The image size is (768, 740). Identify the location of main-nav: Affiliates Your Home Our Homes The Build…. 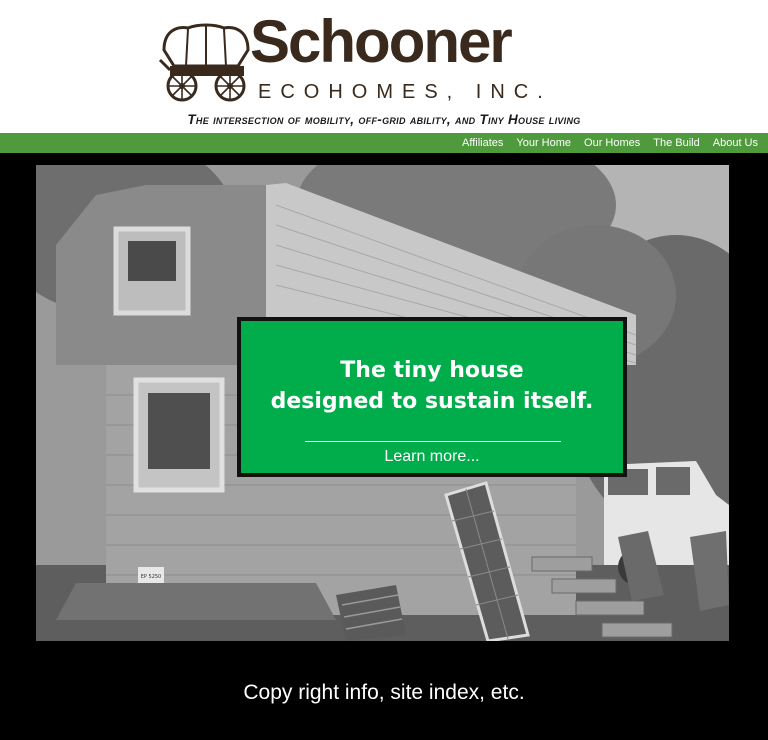
(384, 143).